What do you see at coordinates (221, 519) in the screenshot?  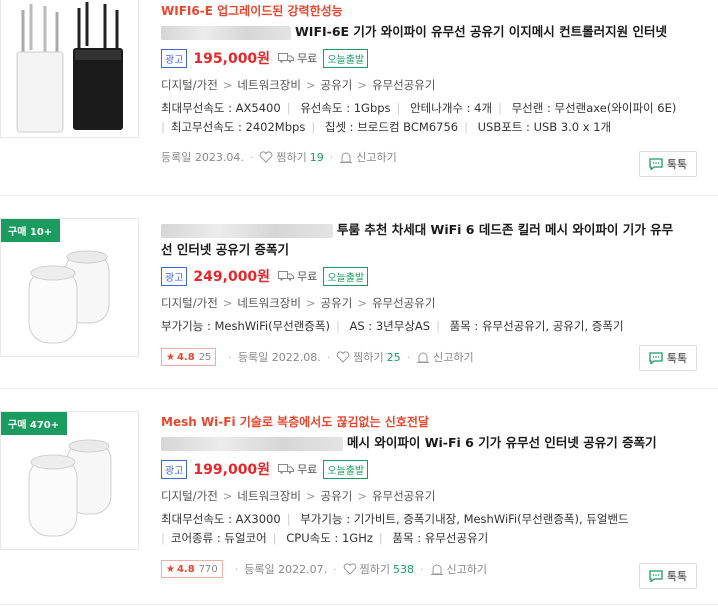 I see `spec-item: 최대무선속도 : AX3000` at bounding box center [221, 519].